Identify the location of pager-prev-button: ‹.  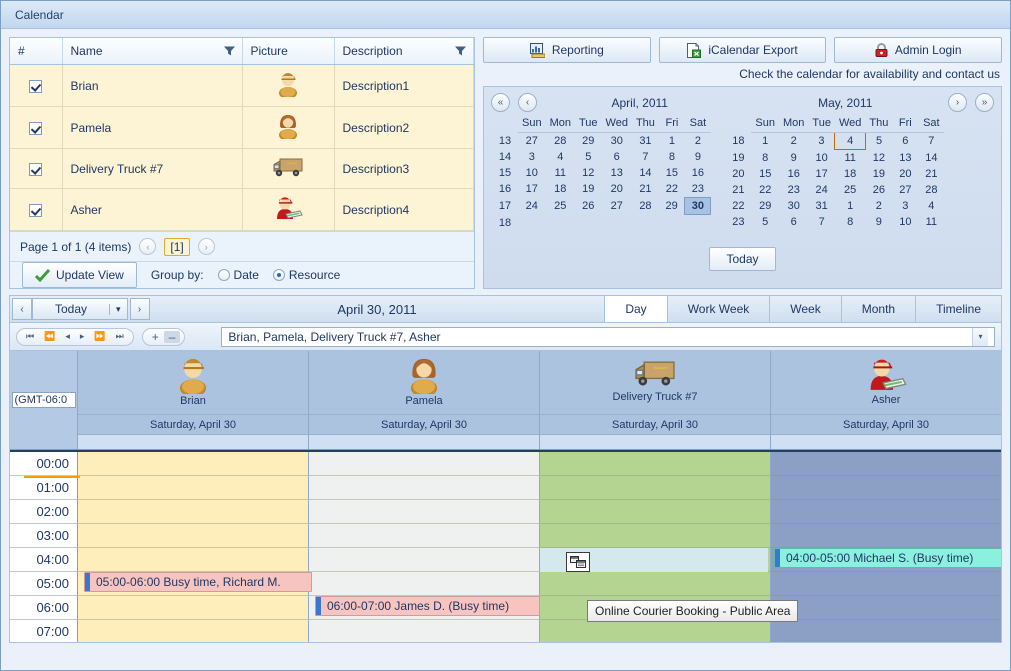
(148, 246).